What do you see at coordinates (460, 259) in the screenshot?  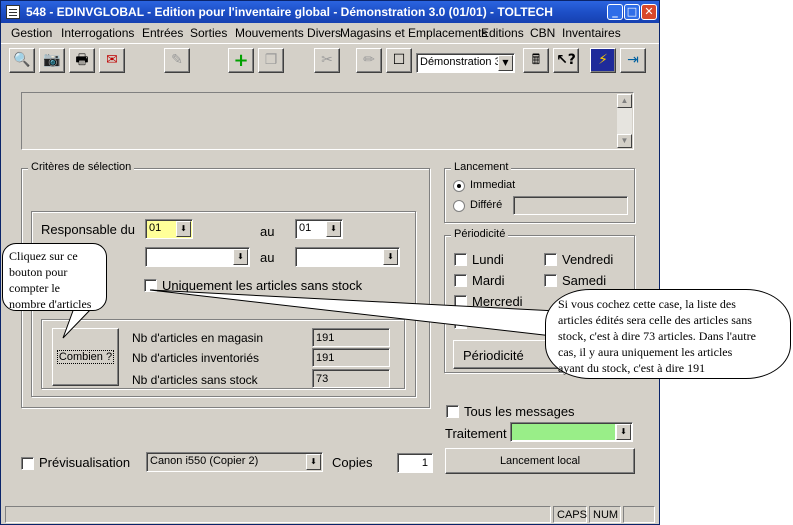 I see `lundi-checkbox` at bounding box center [460, 259].